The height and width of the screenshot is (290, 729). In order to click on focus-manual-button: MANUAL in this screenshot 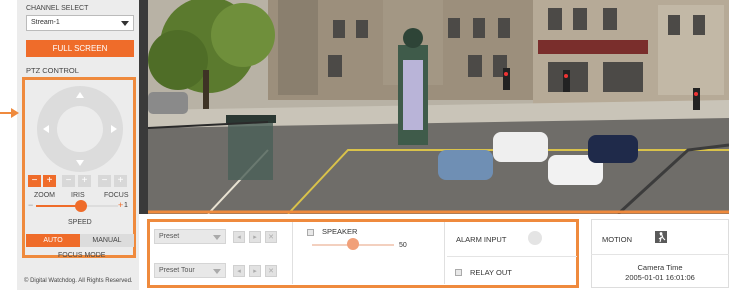, I will do `click(107, 240)`.